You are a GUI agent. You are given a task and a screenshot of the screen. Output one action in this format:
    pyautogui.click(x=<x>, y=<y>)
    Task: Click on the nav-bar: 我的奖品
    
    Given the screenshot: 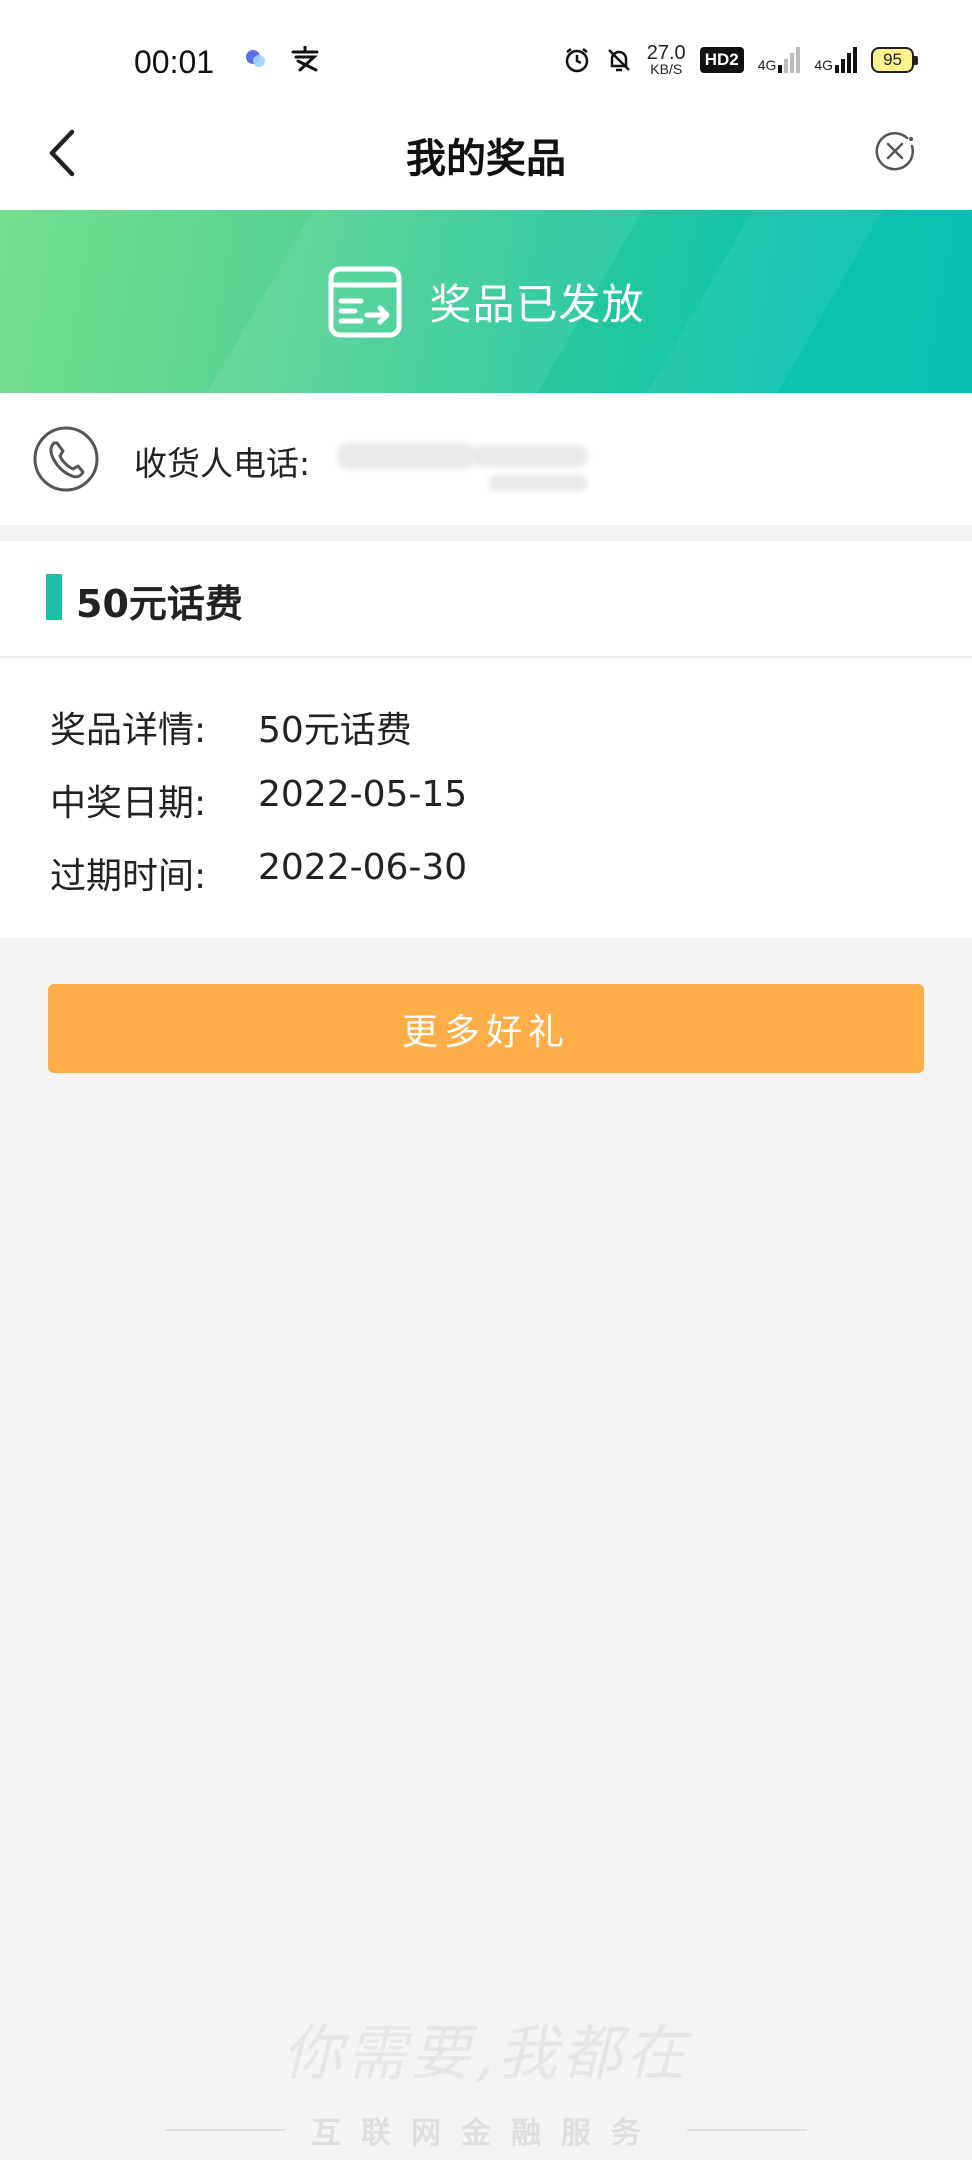 What is the action you would take?
    pyautogui.click(x=486, y=155)
    